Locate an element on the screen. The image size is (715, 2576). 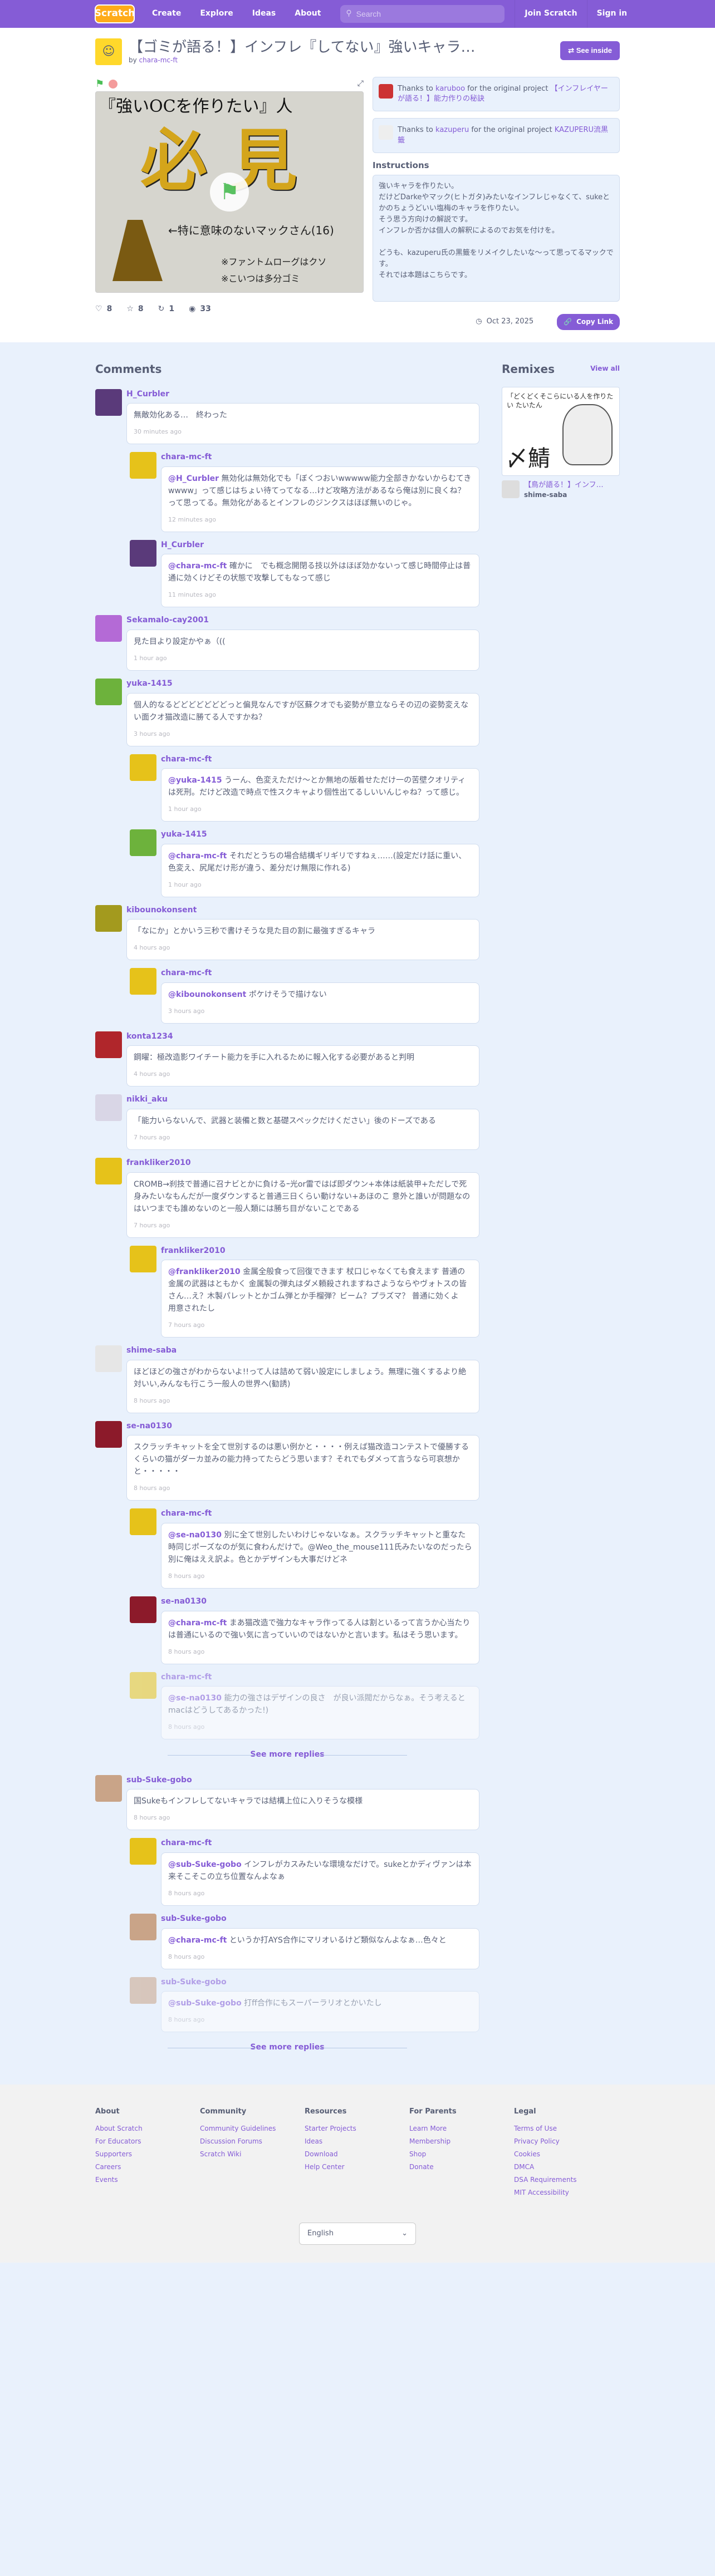
footer-link: Events is located at coordinates (147, 2180).